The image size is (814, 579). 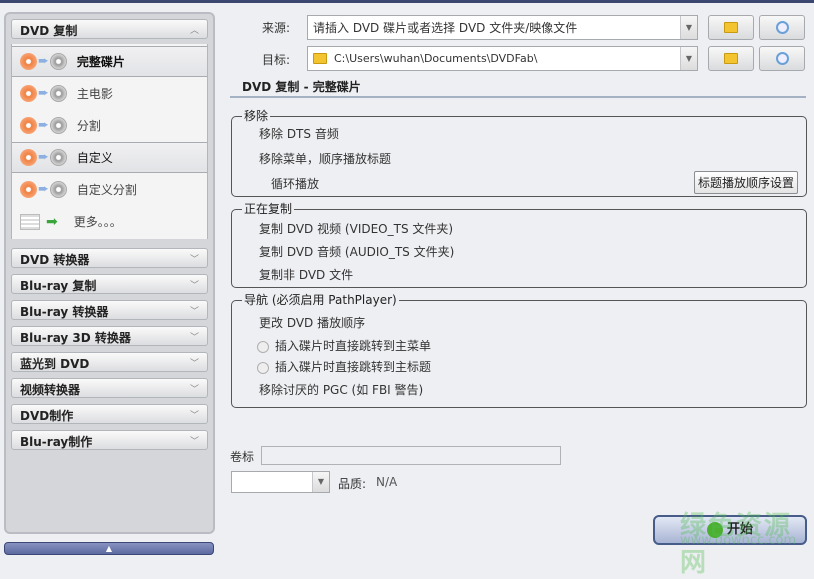 I want to click on target-browse-folder-button, so click(x=731, y=58).